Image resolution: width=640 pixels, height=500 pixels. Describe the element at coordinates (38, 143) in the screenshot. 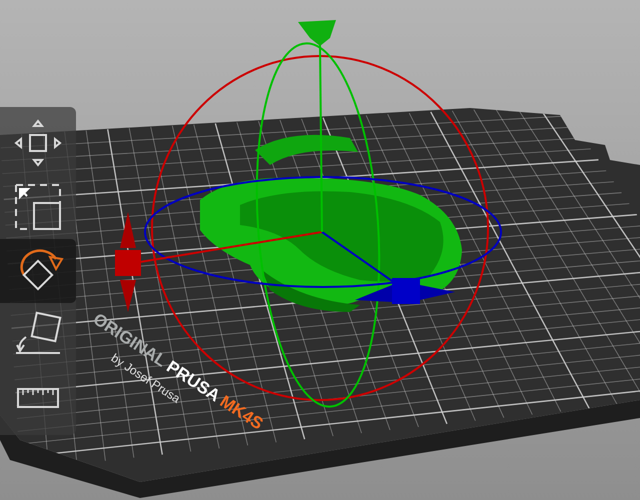

I see `move-arrows-icon` at that location.